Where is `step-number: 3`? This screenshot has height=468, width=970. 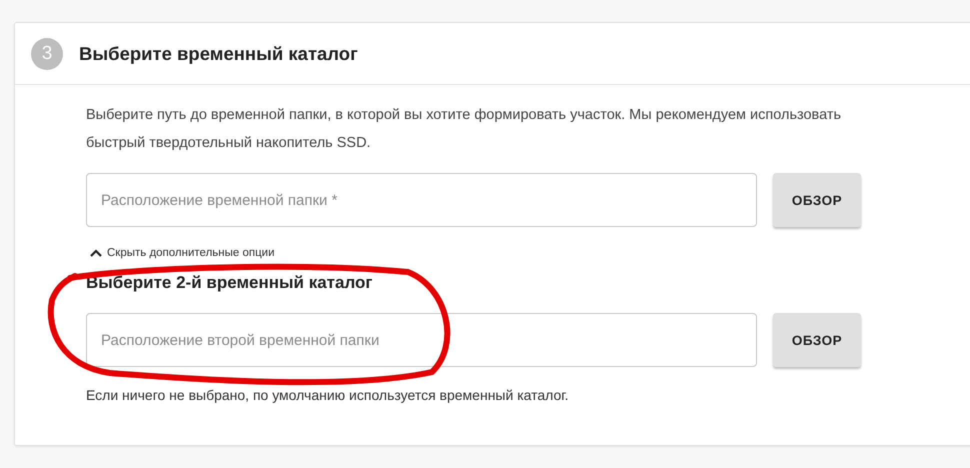 step-number: 3 is located at coordinates (47, 54).